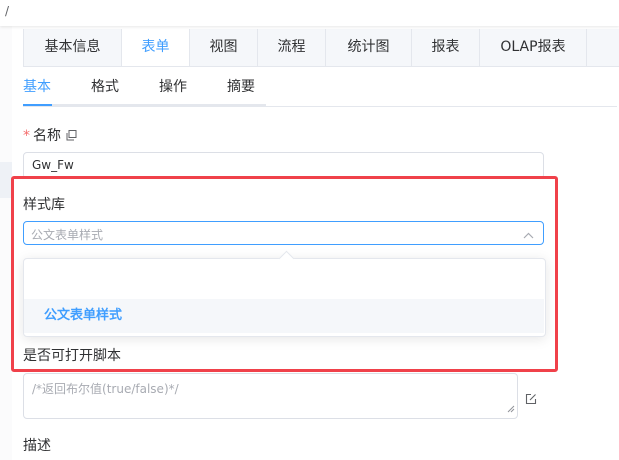 This screenshot has width=619, height=460. I want to click on subtab-active-indicator, so click(37, 105).